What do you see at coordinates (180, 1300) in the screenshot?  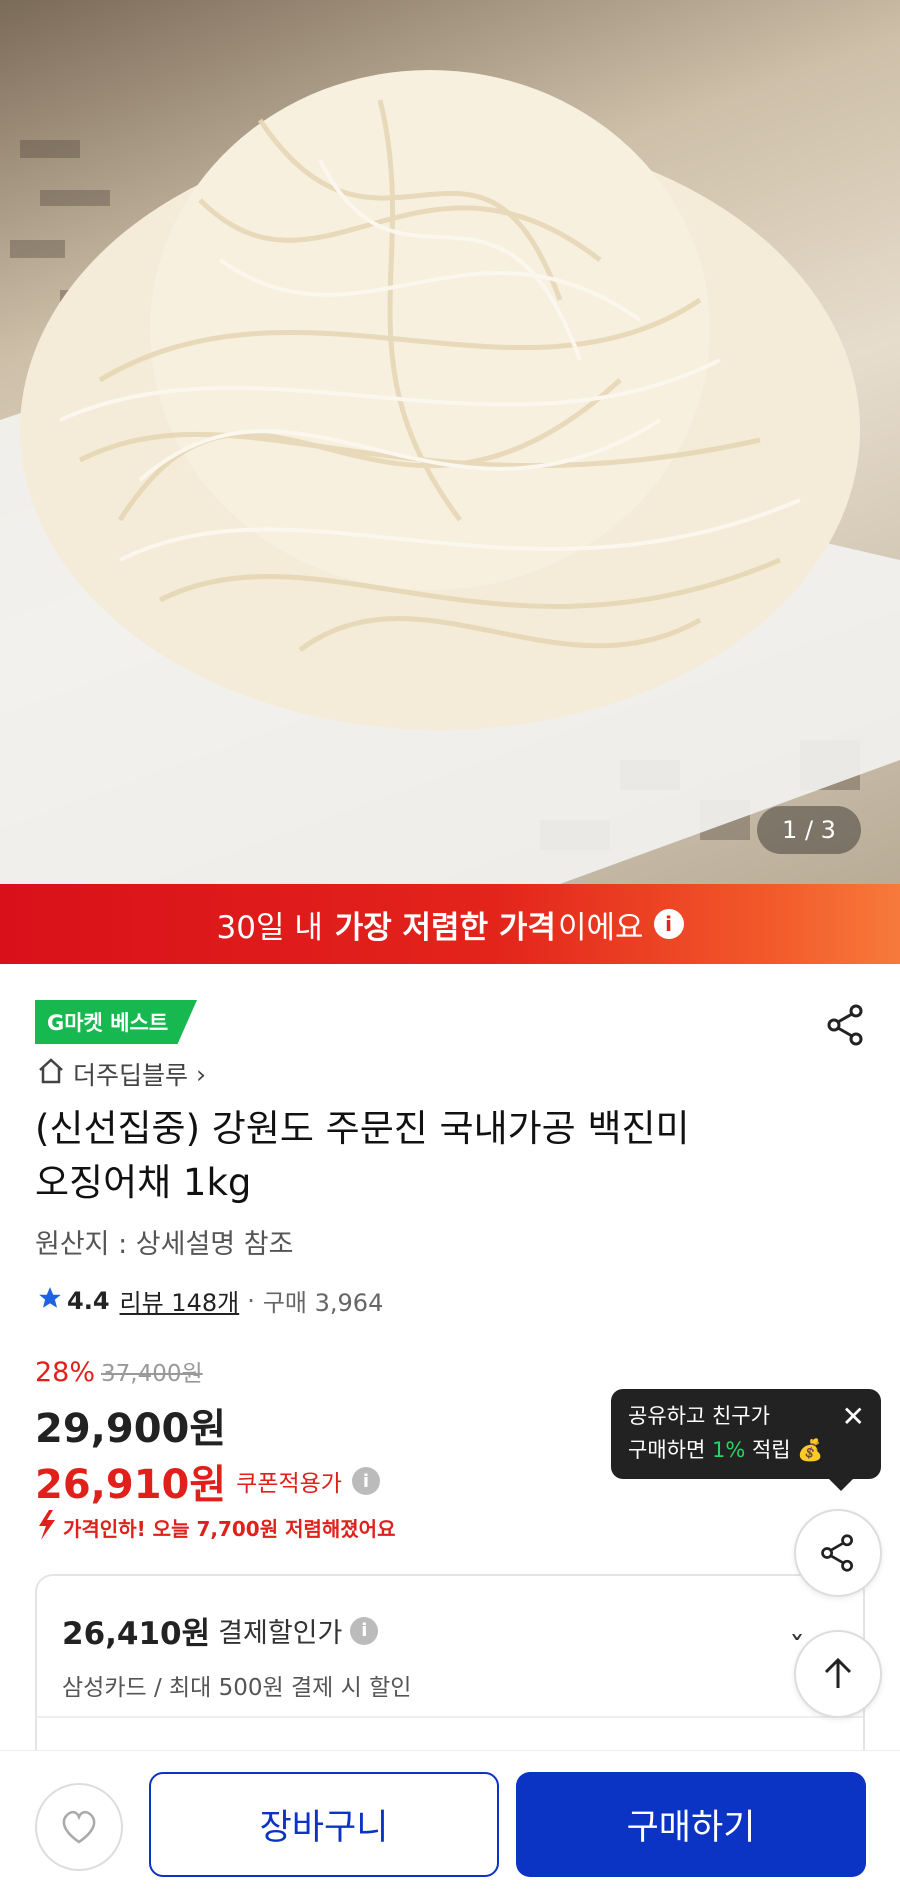 I see `review-count-link: 리뷰 148개` at bounding box center [180, 1300].